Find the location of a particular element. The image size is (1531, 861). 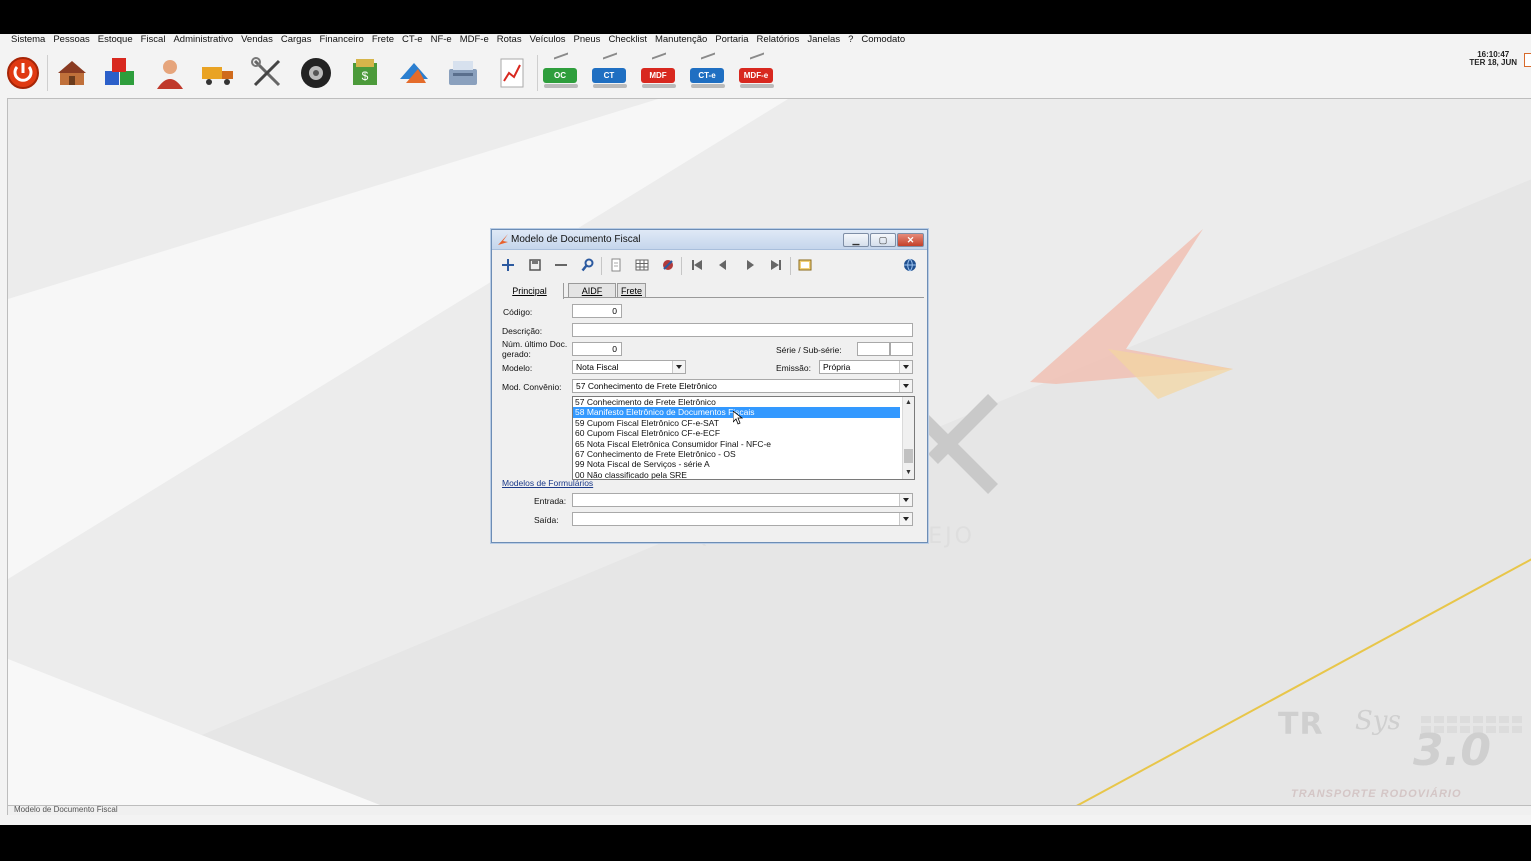

saida-select is located at coordinates (742, 519).